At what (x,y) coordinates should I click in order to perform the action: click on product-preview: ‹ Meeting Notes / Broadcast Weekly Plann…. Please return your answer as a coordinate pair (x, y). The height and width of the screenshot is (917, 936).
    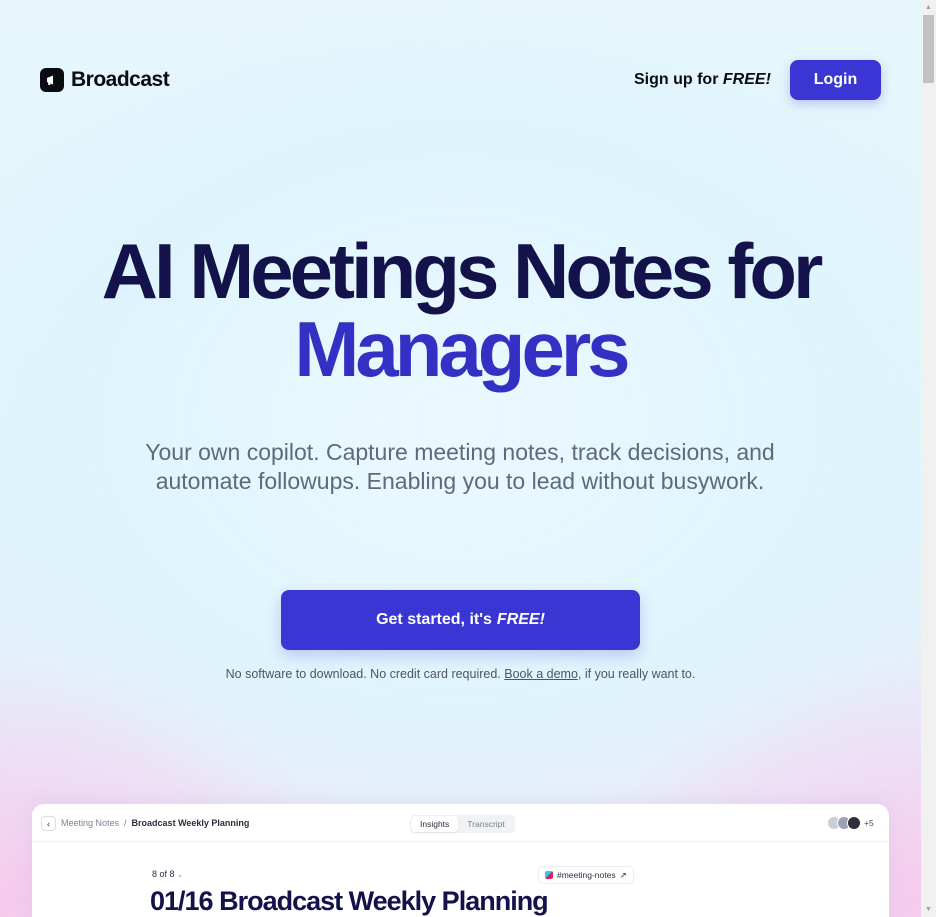
    Looking at the image, I should click on (460, 860).